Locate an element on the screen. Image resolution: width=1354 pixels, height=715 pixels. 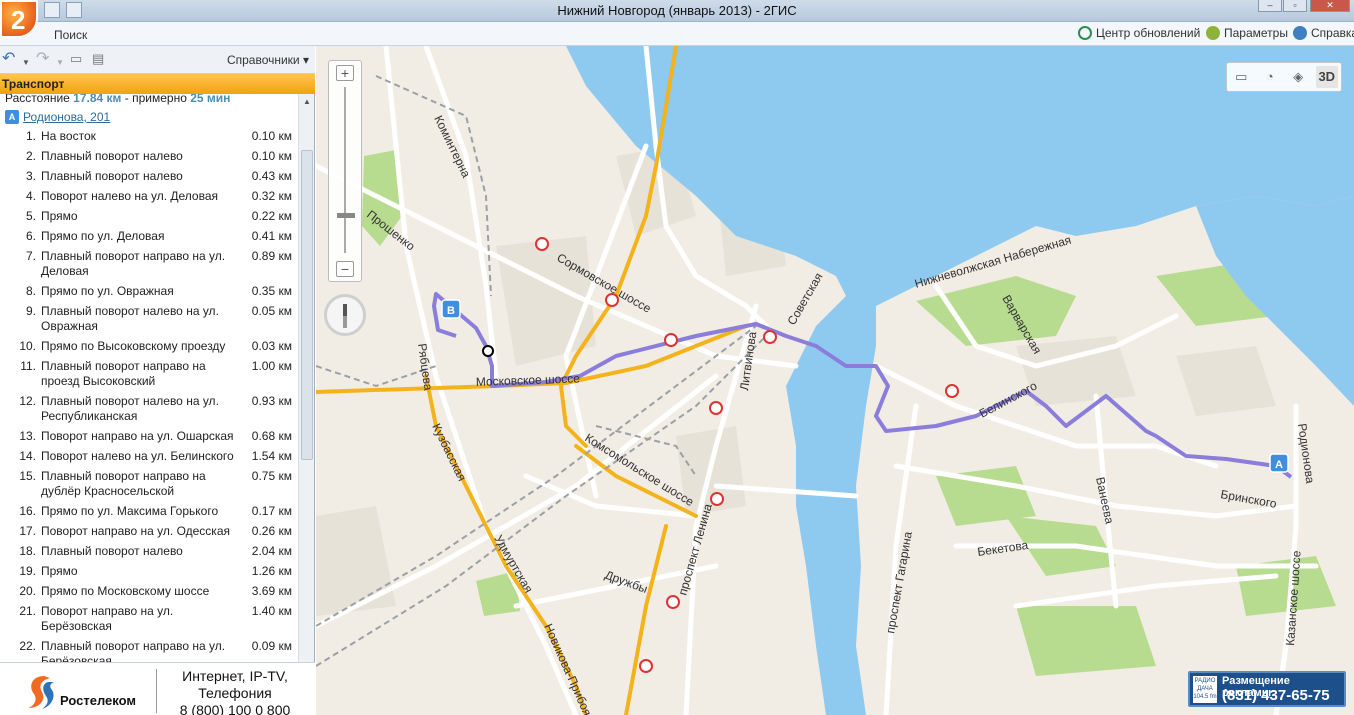
zoom-slider is located at coordinates (345, 170).